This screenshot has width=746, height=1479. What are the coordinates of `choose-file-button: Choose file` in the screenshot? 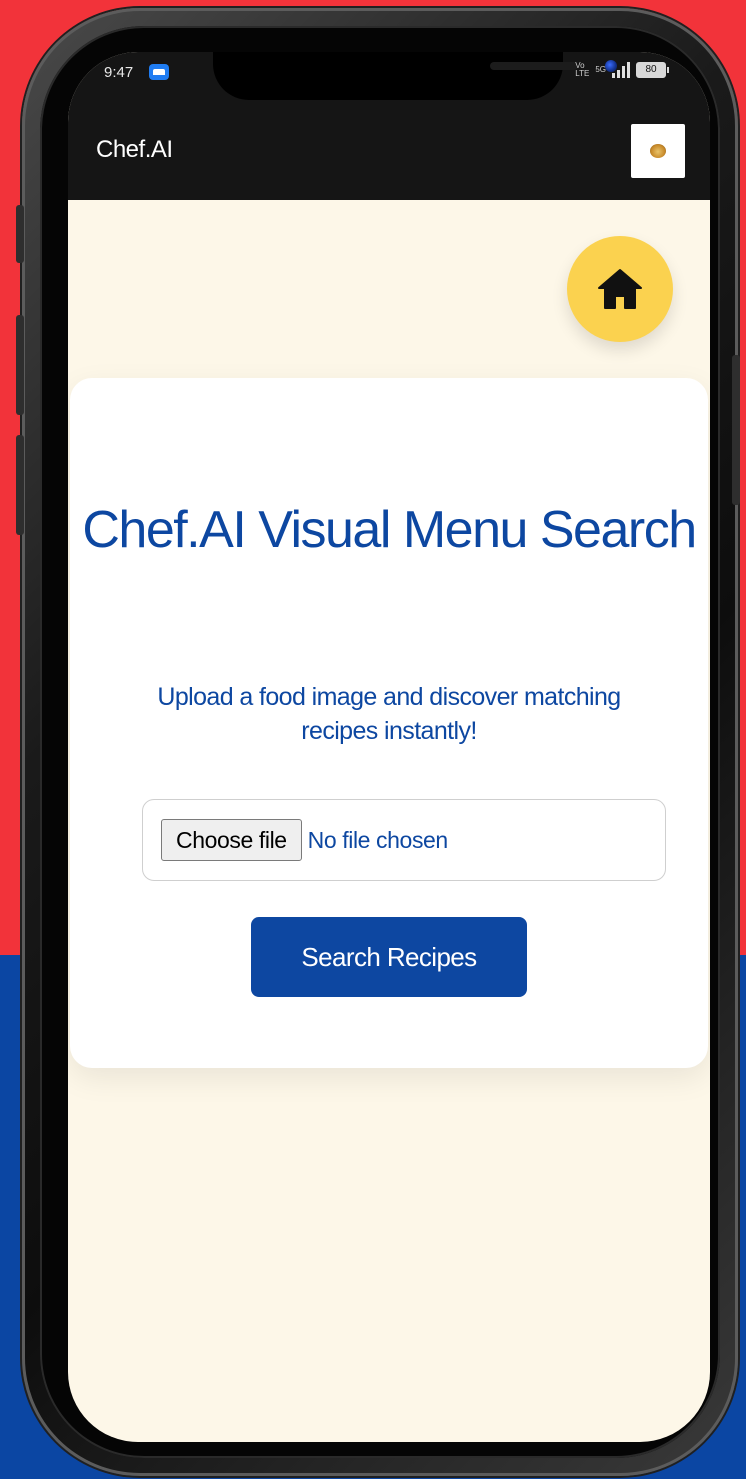 It's located at (231, 840).